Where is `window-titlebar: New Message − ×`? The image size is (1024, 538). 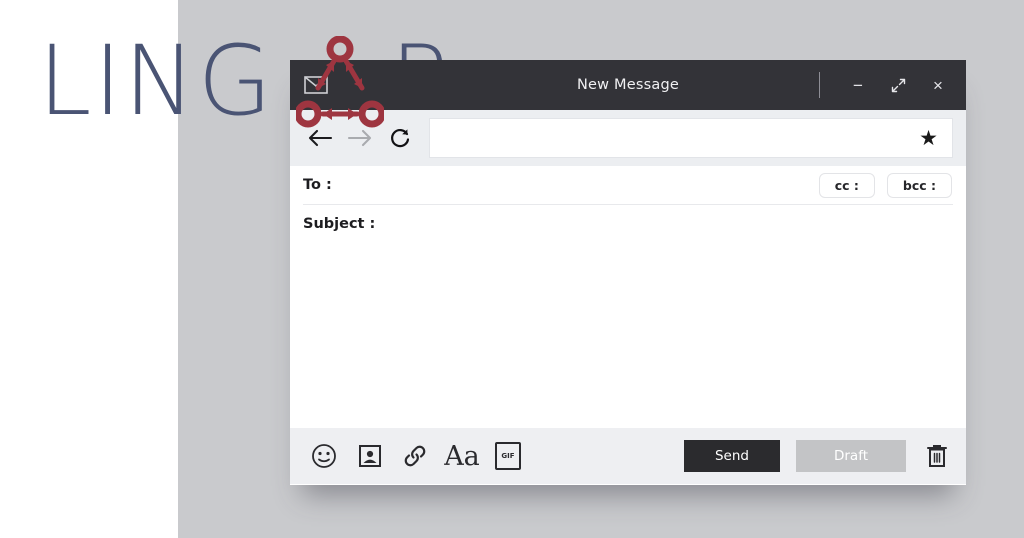
window-titlebar: New Message − × is located at coordinates (628, 85).